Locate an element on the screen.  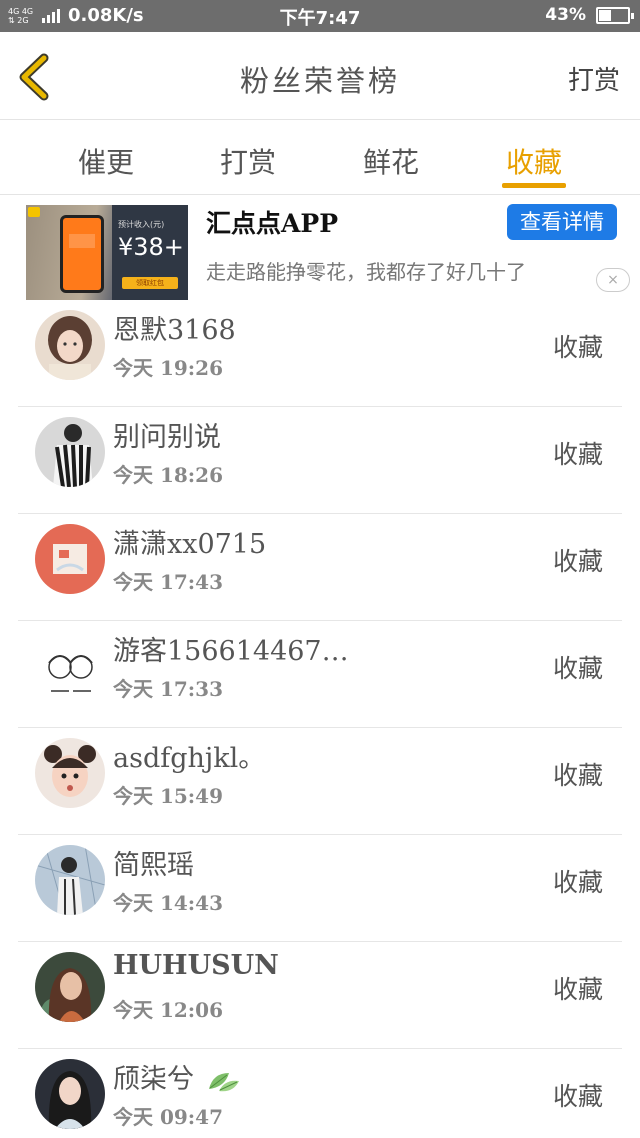
timestamp: 今天 12:06 is located at coordinates (168, 1010).